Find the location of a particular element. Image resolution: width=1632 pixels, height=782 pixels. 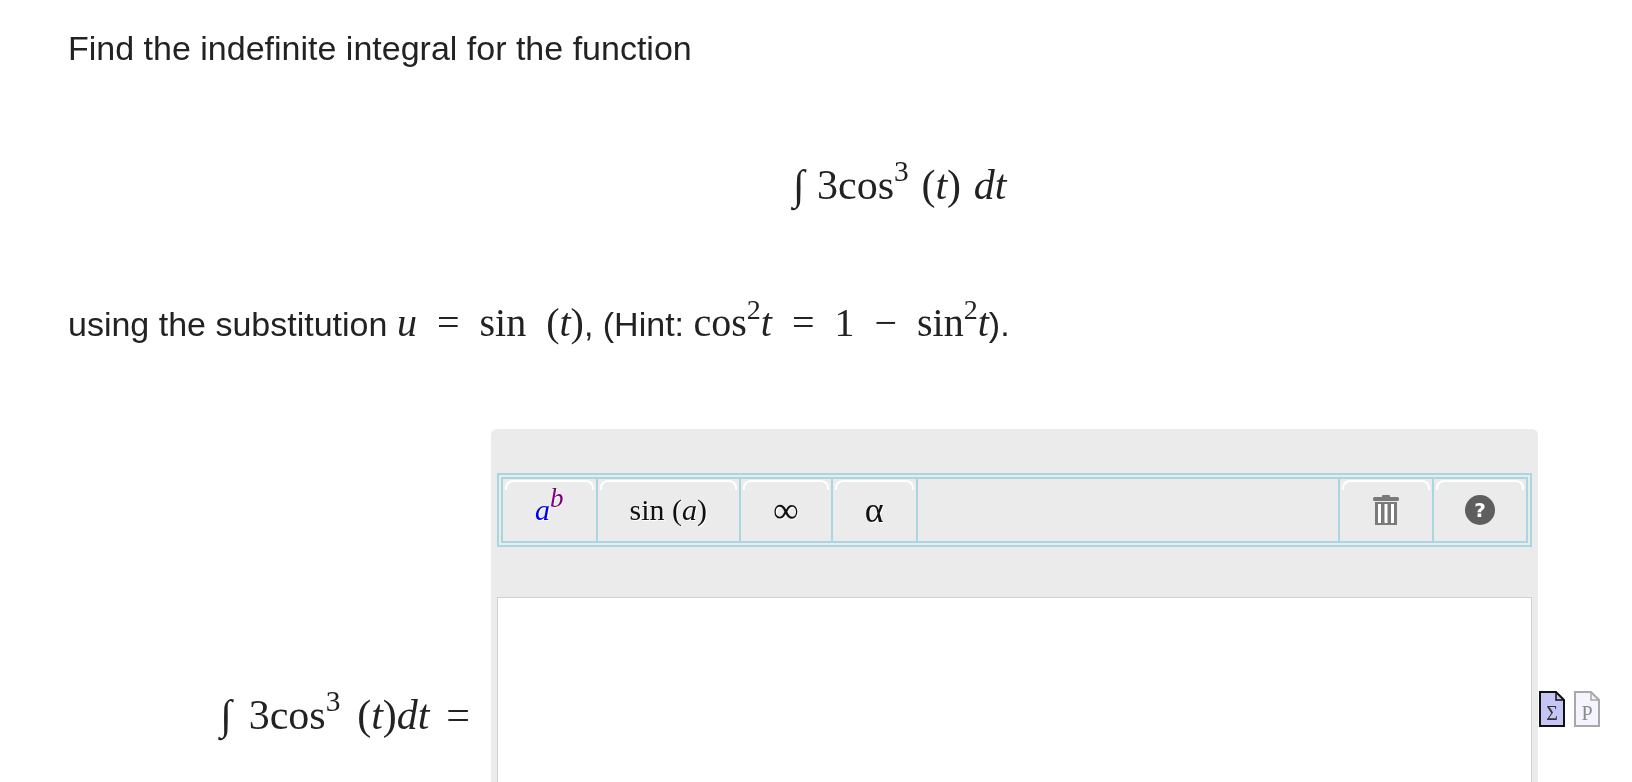

question-text: Find the indefinite integral for the function is located at coordinates (380, 48).